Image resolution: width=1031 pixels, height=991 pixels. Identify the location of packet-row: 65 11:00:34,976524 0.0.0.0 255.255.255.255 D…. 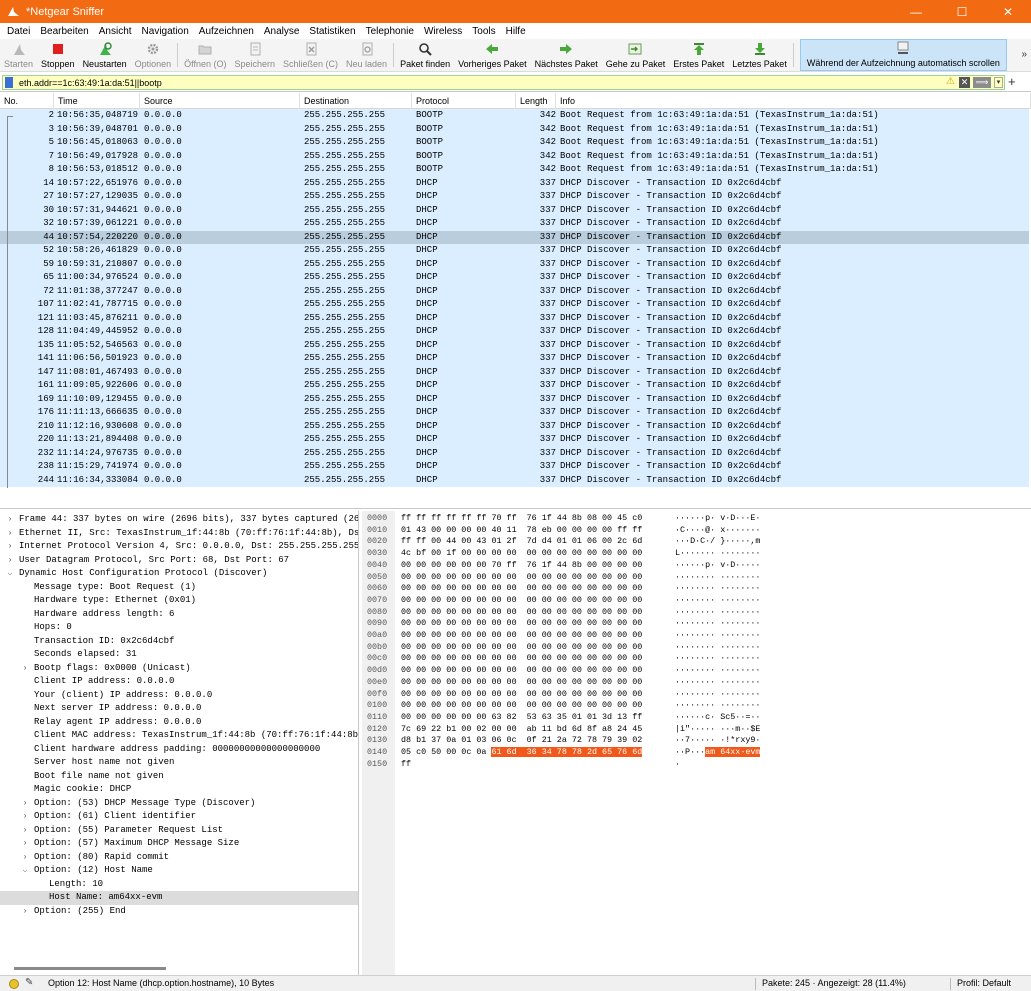
(514, 278).